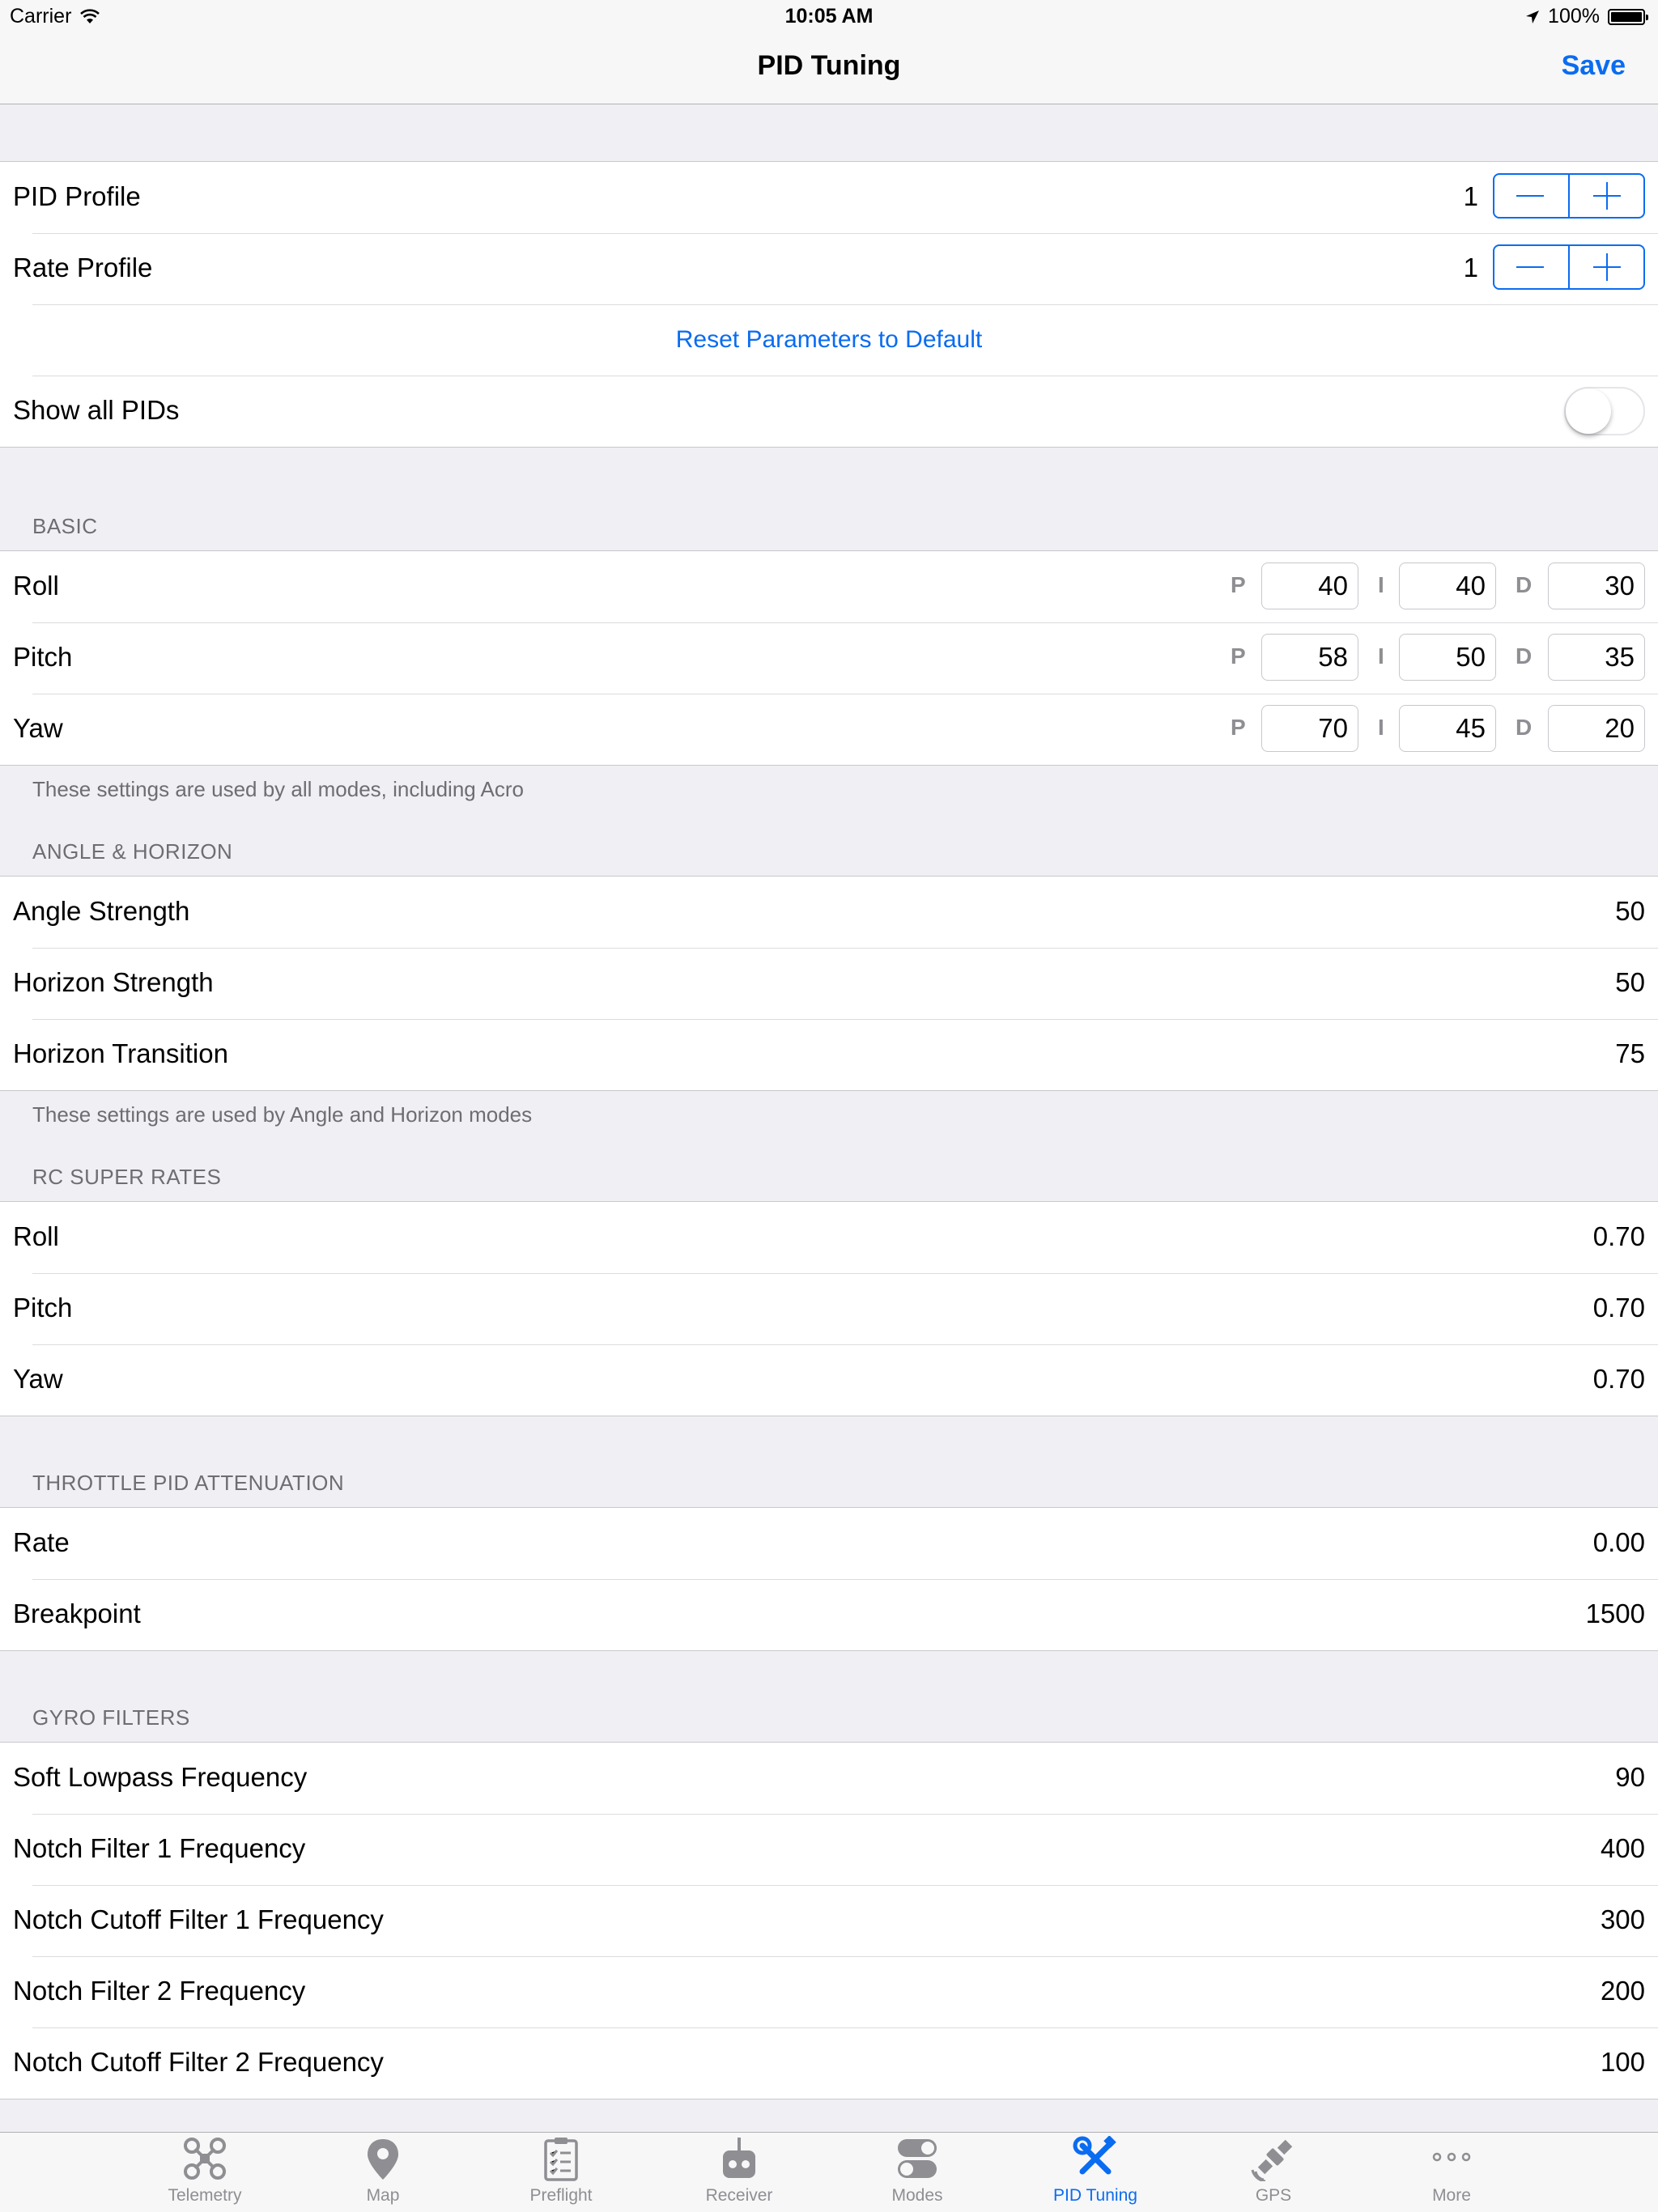 The width and height of the screenshot is (1658, 2212). I want to click on rc-super-rates-group: Roll 0.70 Pitch 0.70 Yaw 0.70, so click(829, 1308).